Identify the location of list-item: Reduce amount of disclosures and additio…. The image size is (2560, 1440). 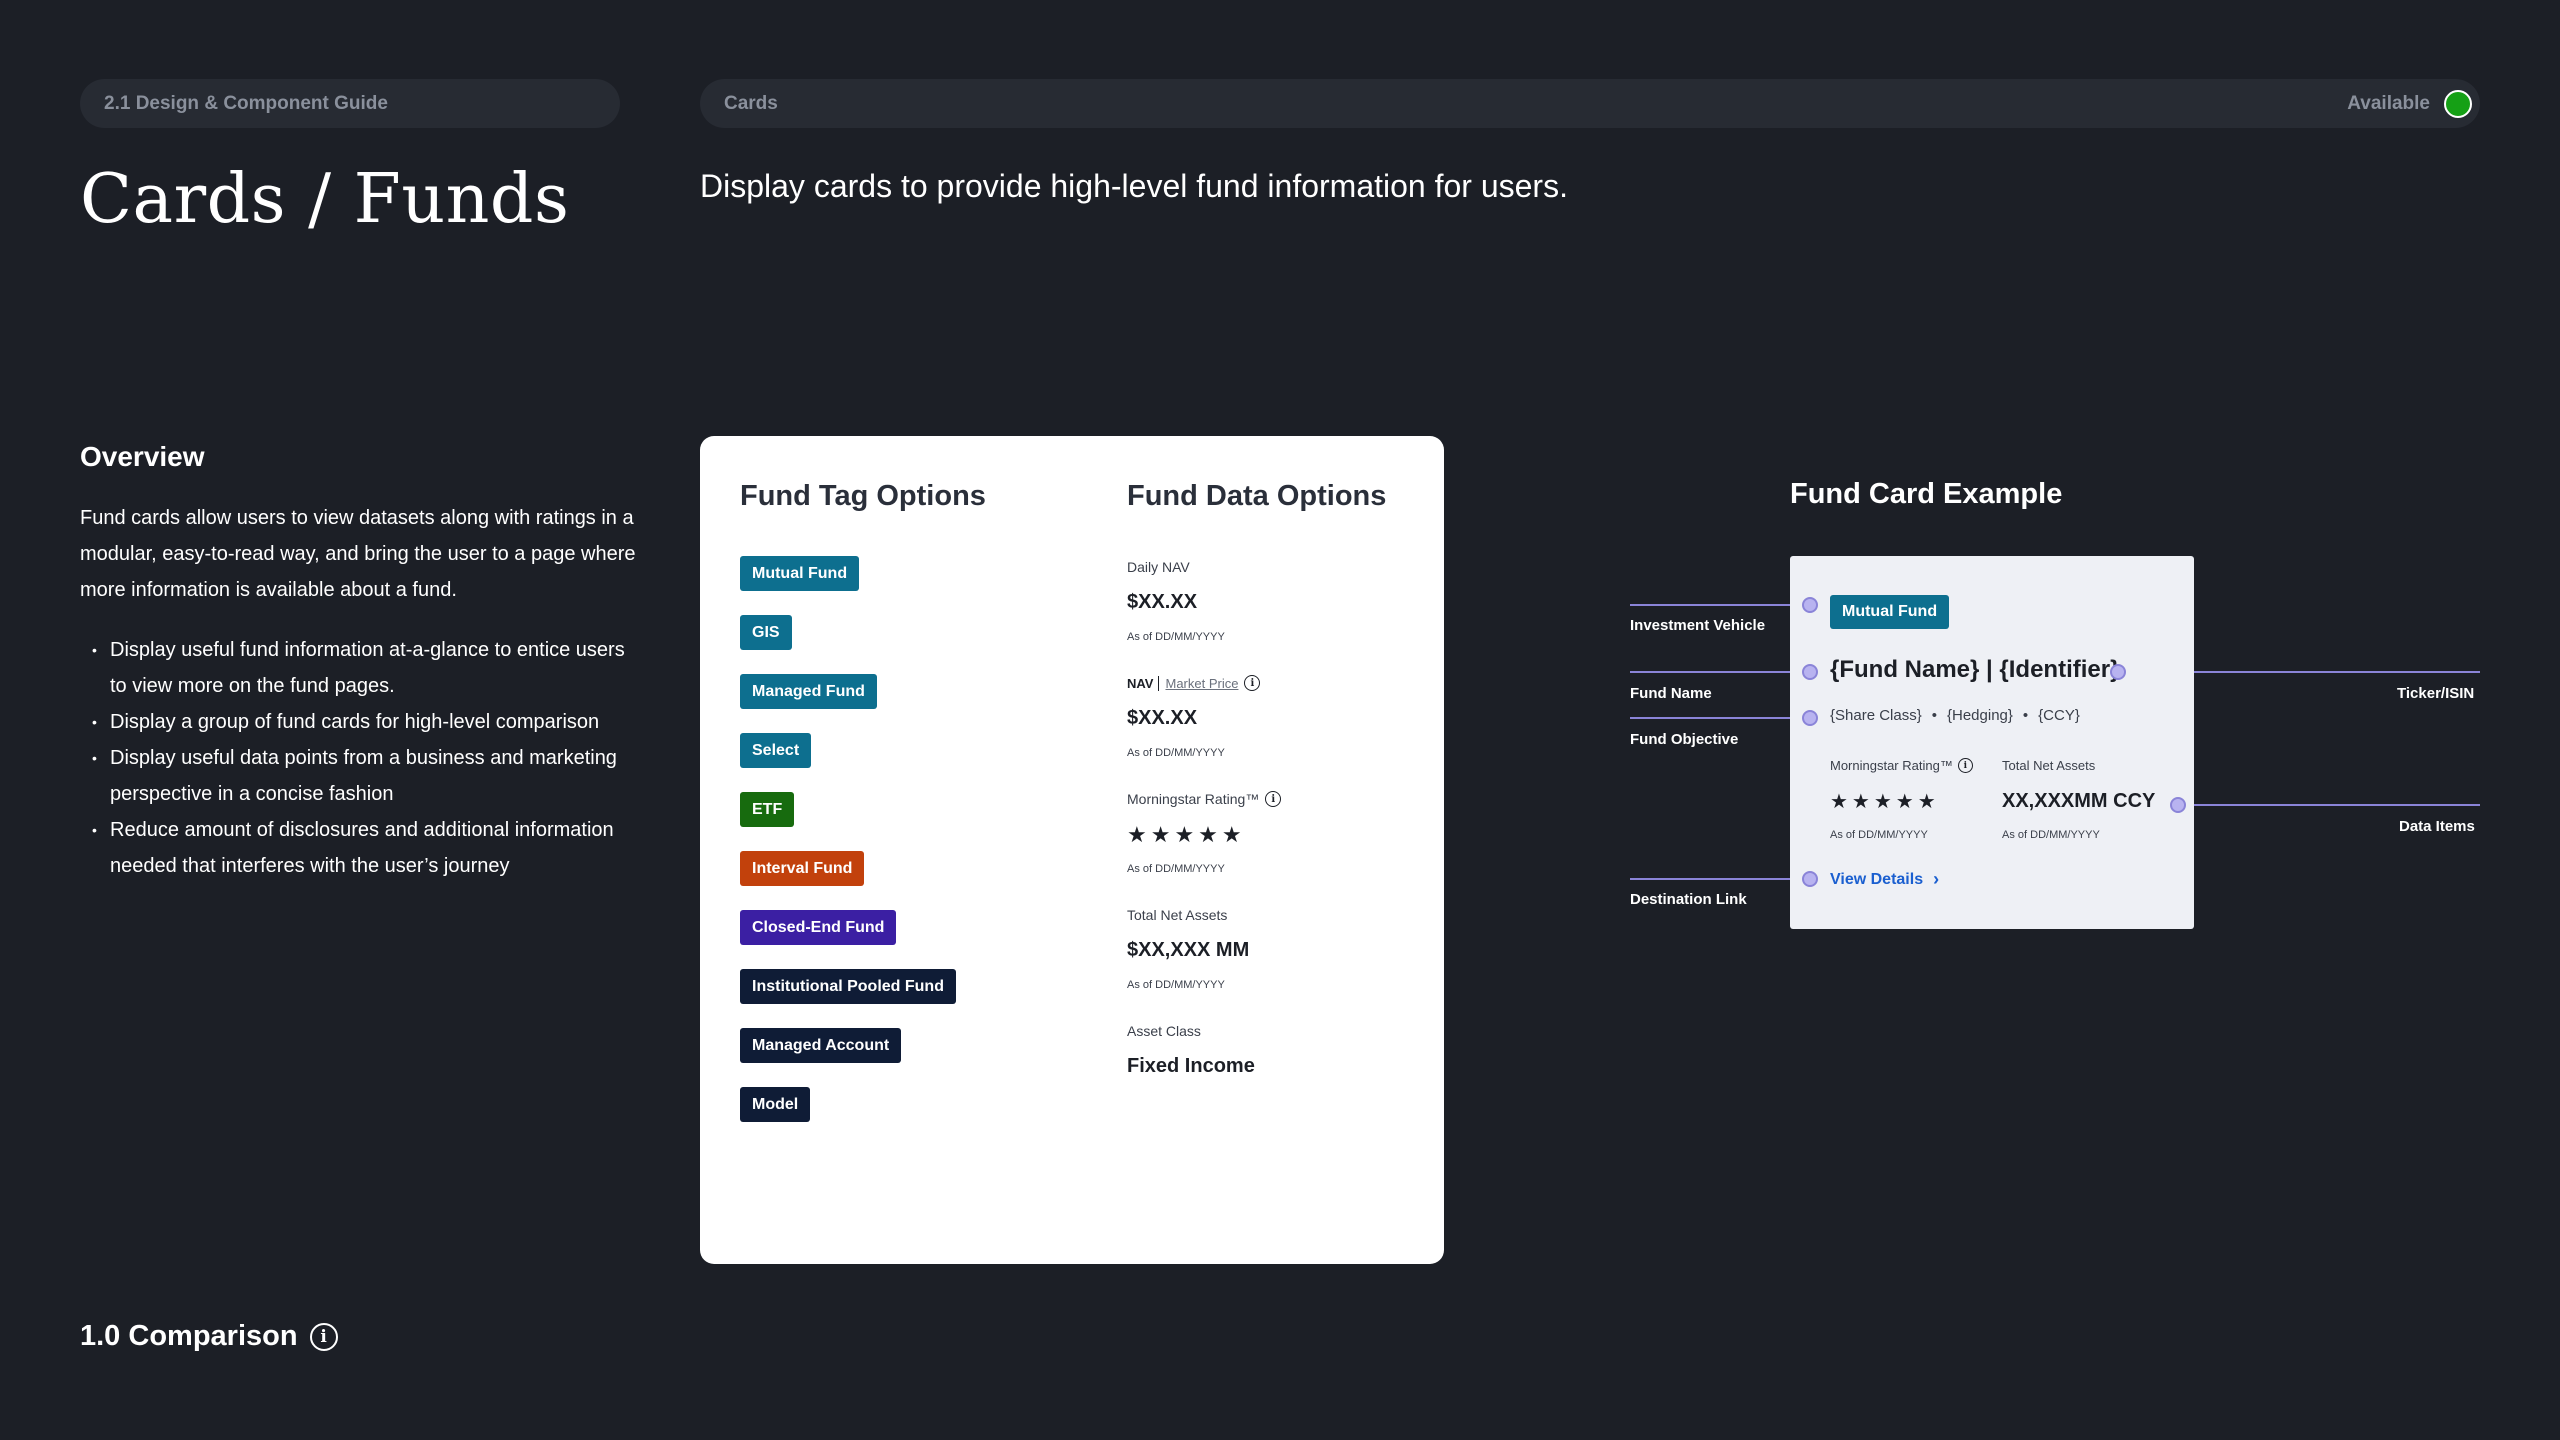
(360, 848).